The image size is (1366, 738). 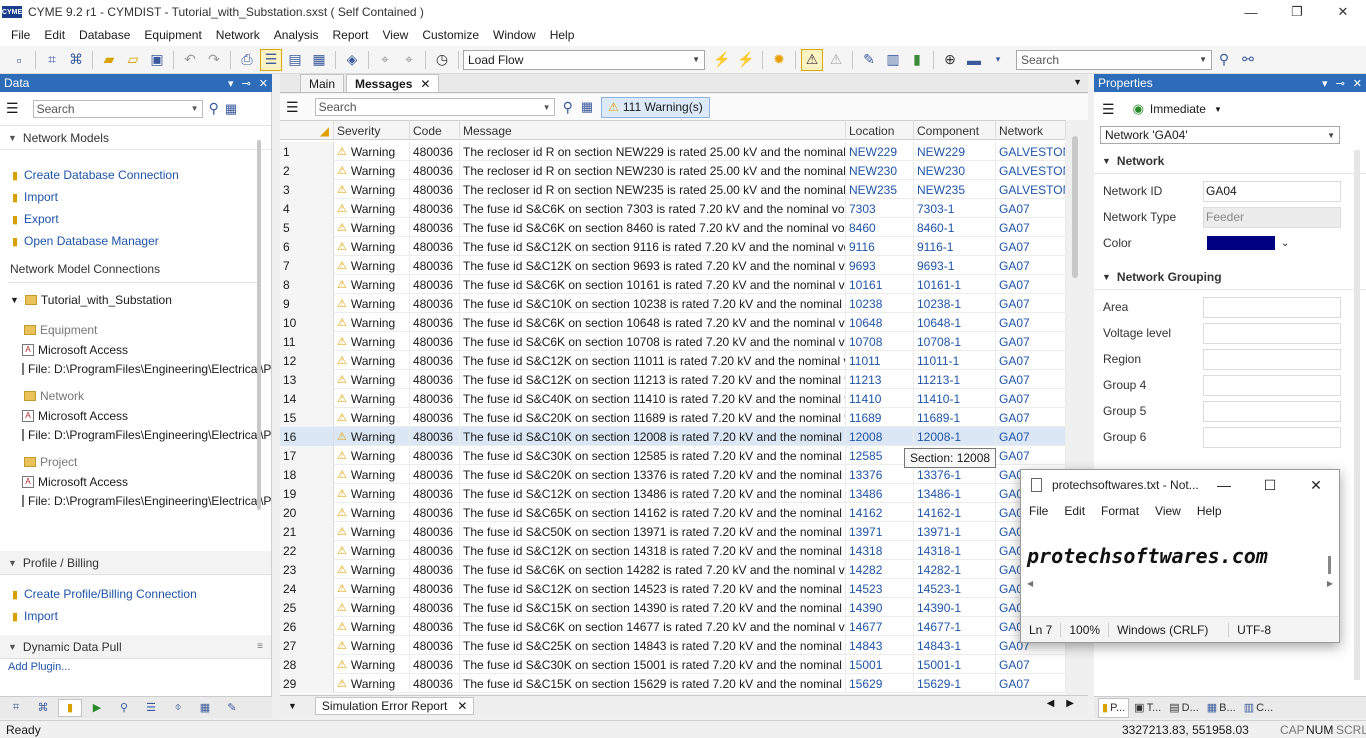 I want to click on cell-location: 14843, so click(x=880, y=645).